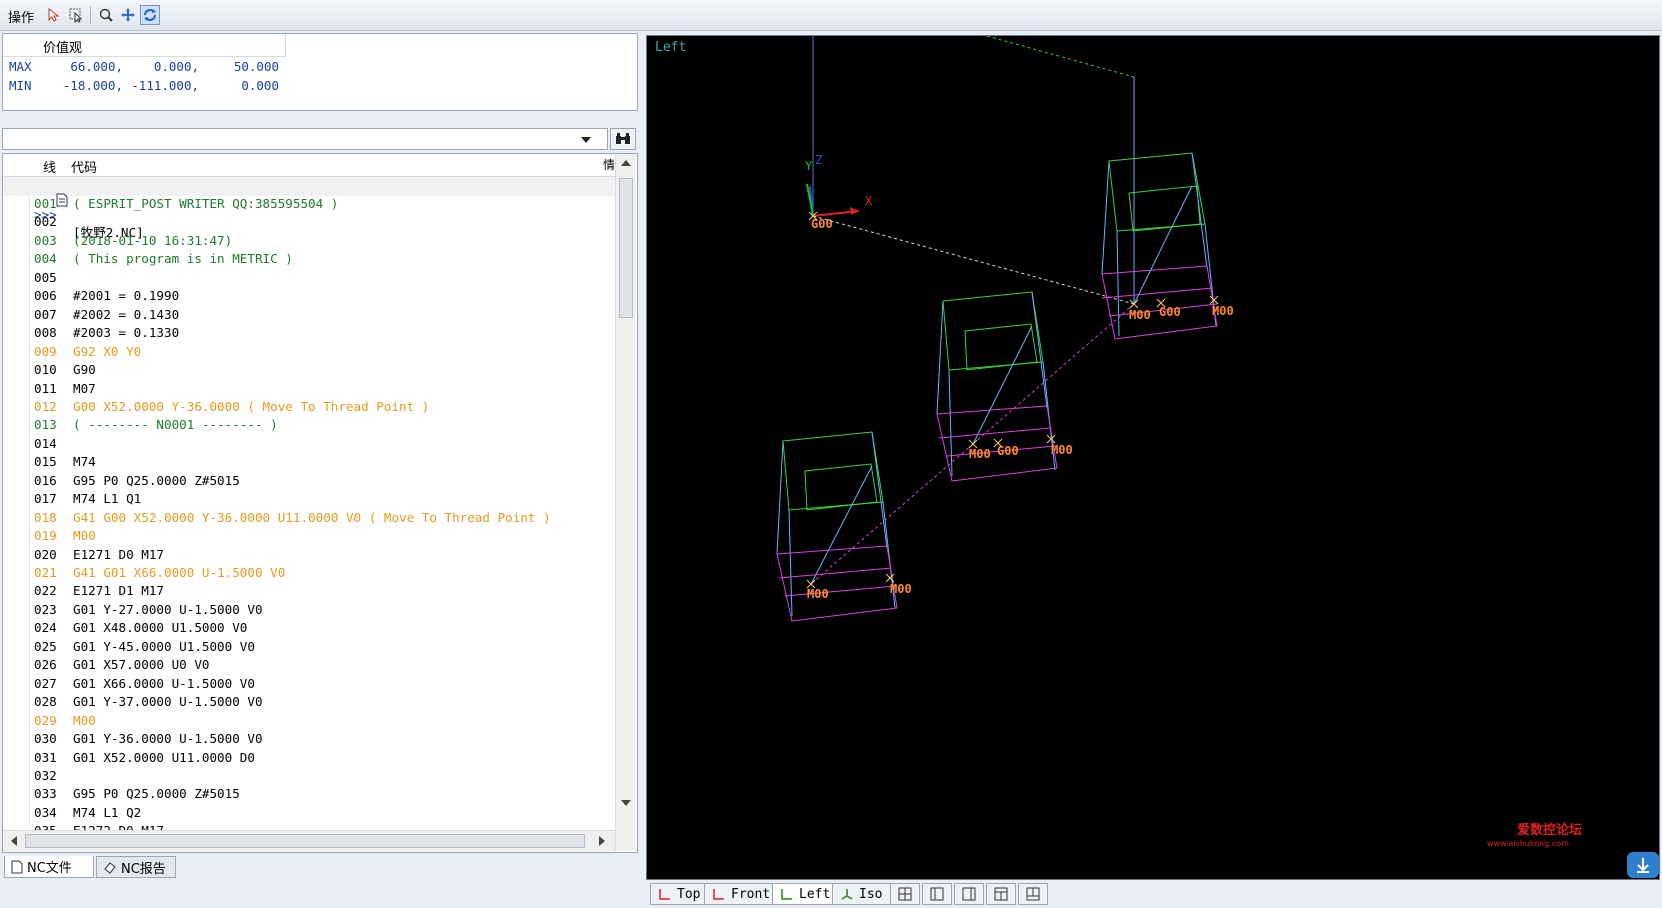  I want to click on tab-label: Top, so click(689, 894).